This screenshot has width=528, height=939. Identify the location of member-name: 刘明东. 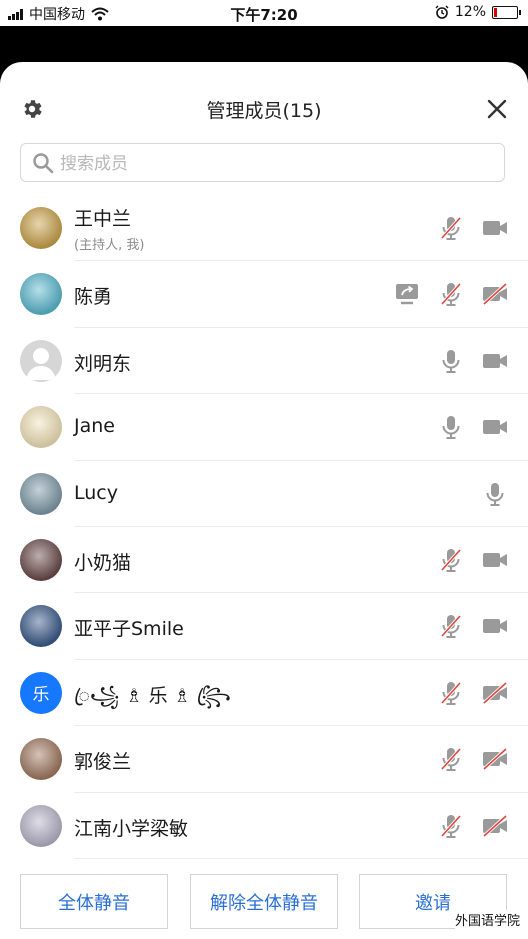
(103, 363).